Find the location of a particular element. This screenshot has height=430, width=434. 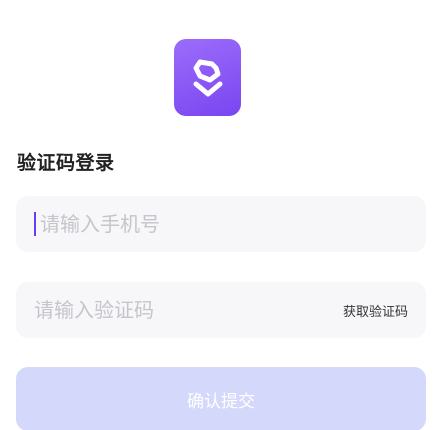

app-logo-icon is located at coordinates (207, 77).